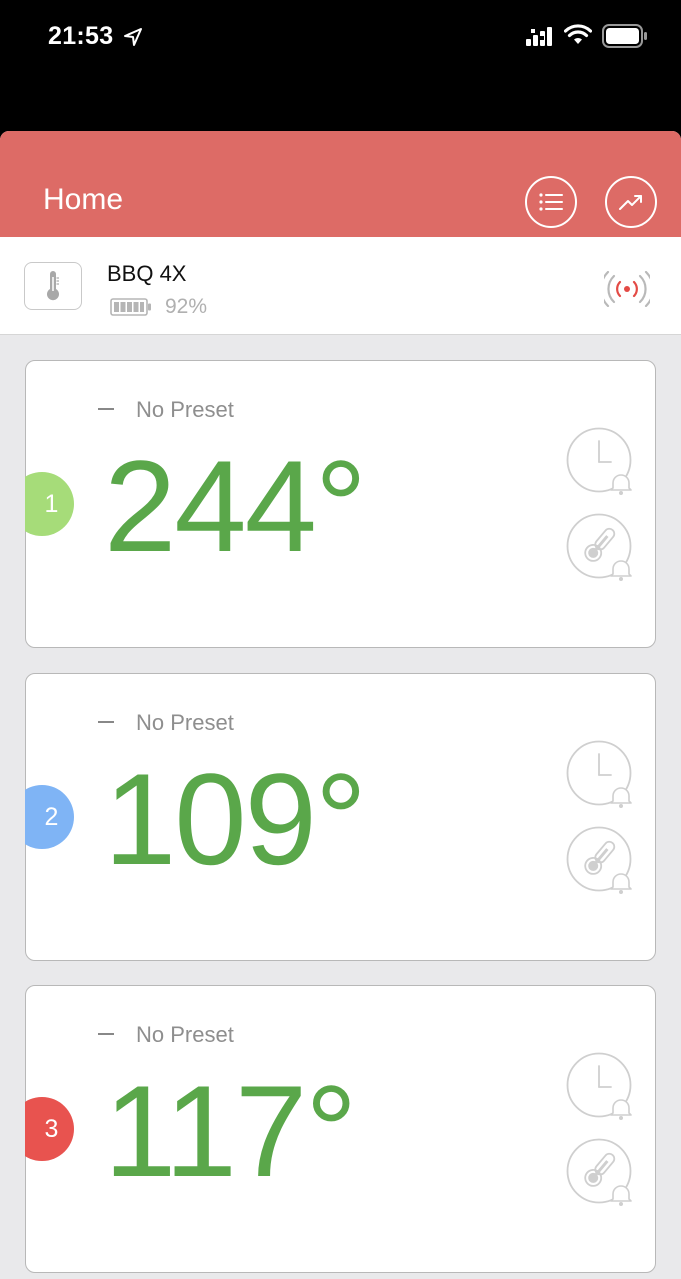 This screenshot has height=1279, width=681. Describe the element at coordinates (235, 819) in the screenshot. I see `probe-temperature: 109°` at that location.